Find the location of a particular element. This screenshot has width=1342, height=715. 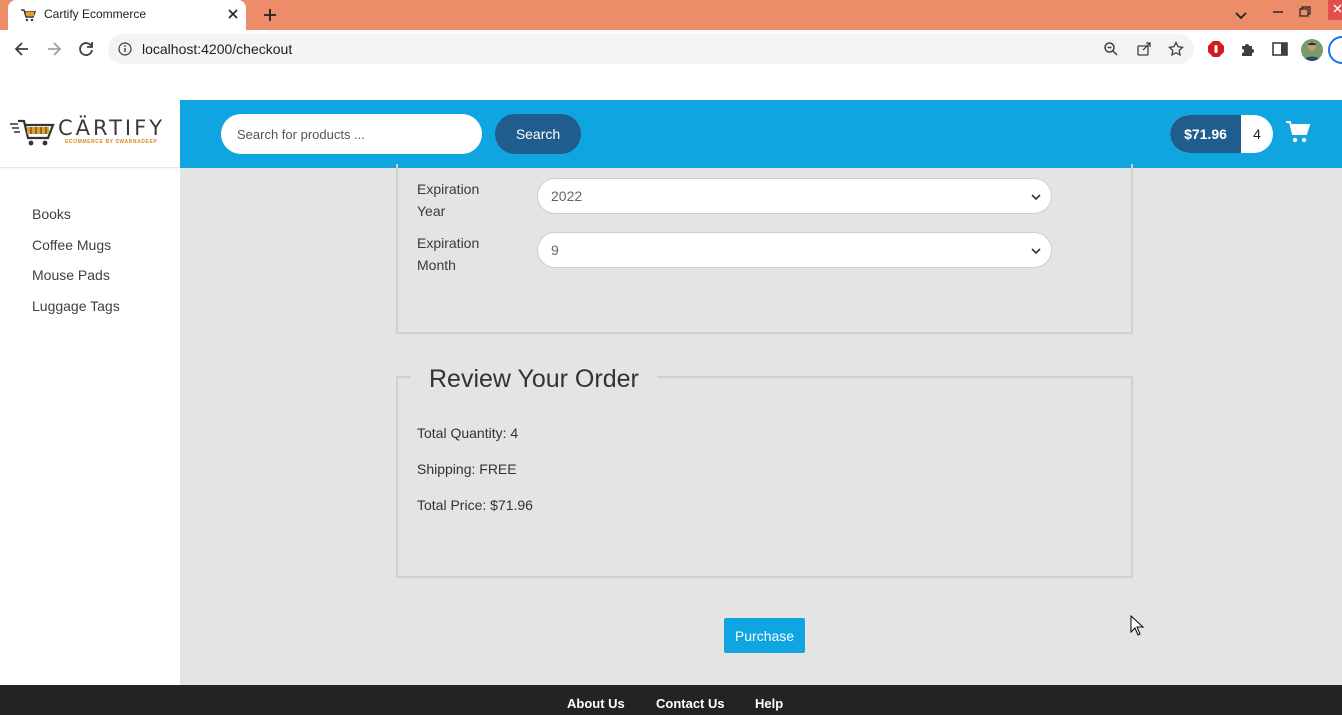

back-icon is located at coordinates (22, 49).